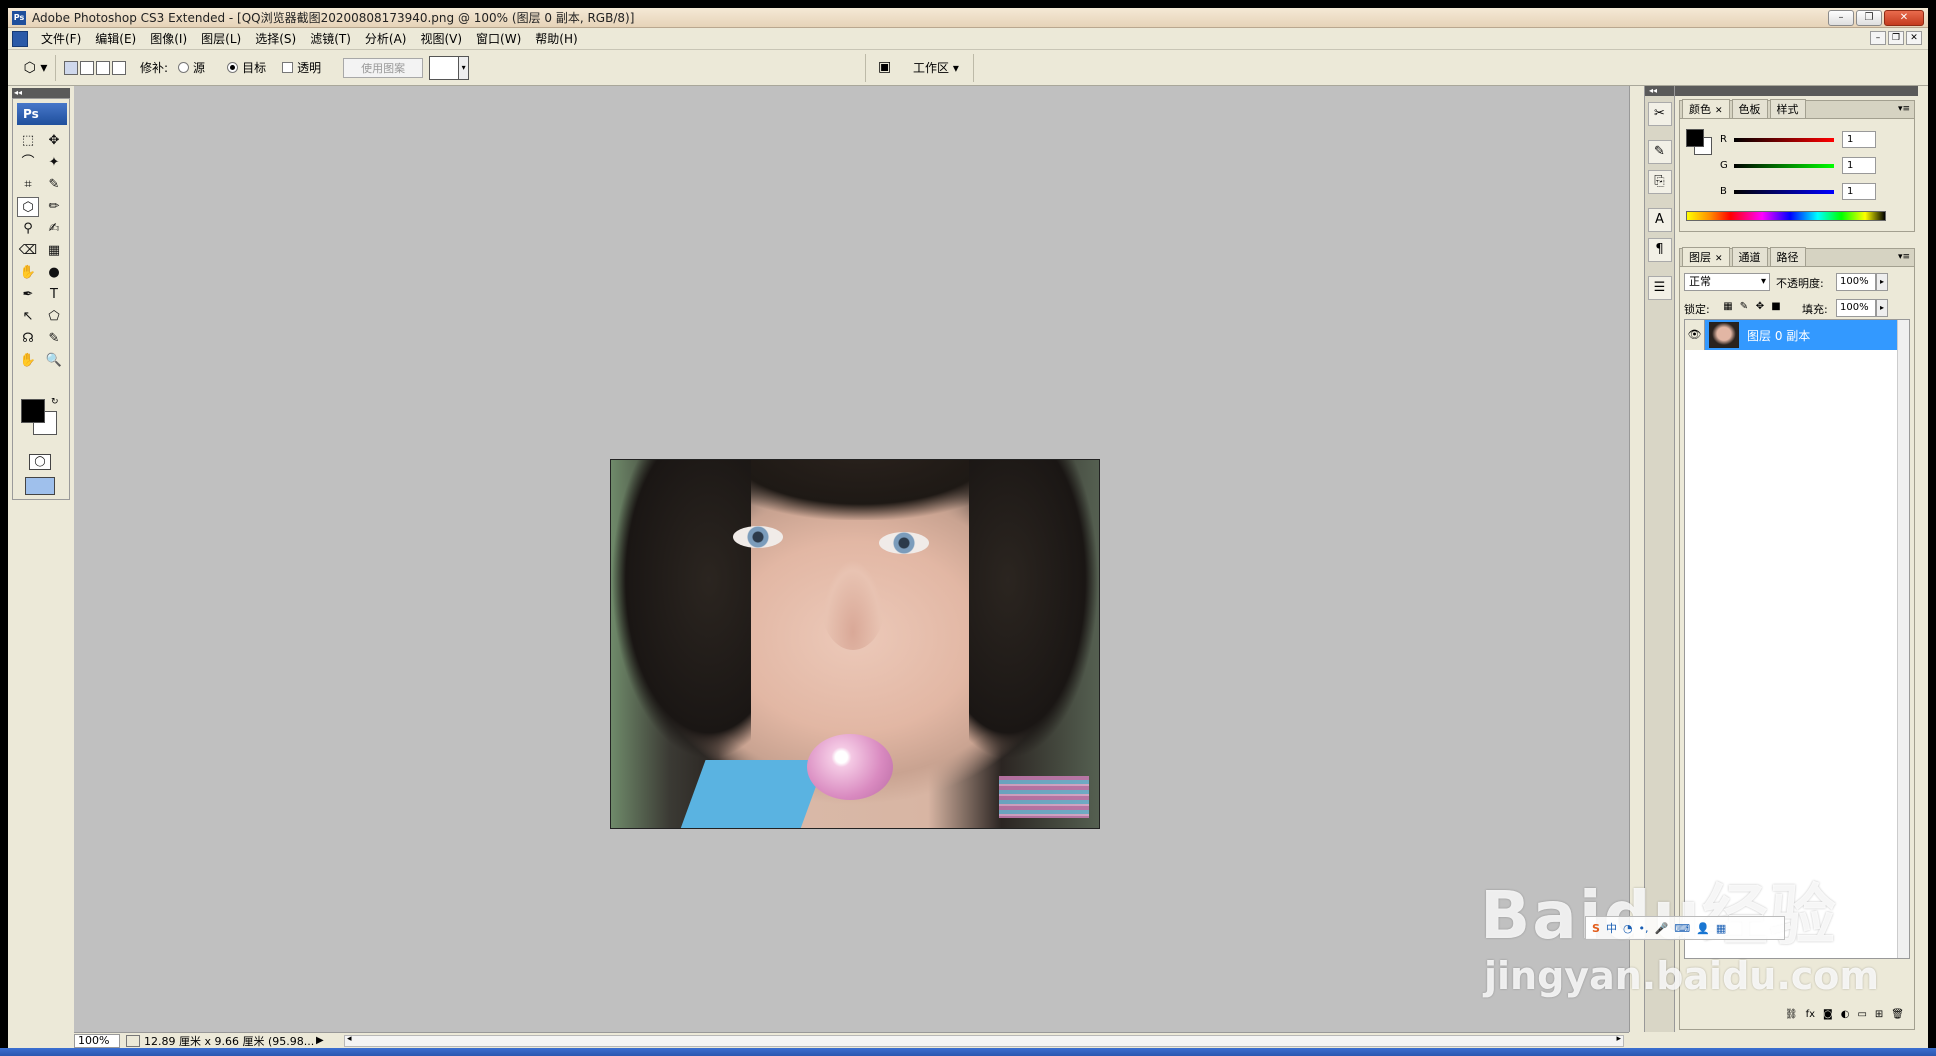  What do you see at coordinates (498, 38) in the screenshot?
I see `menu-window: 窗口(W)` at bounding box center [498, 38].